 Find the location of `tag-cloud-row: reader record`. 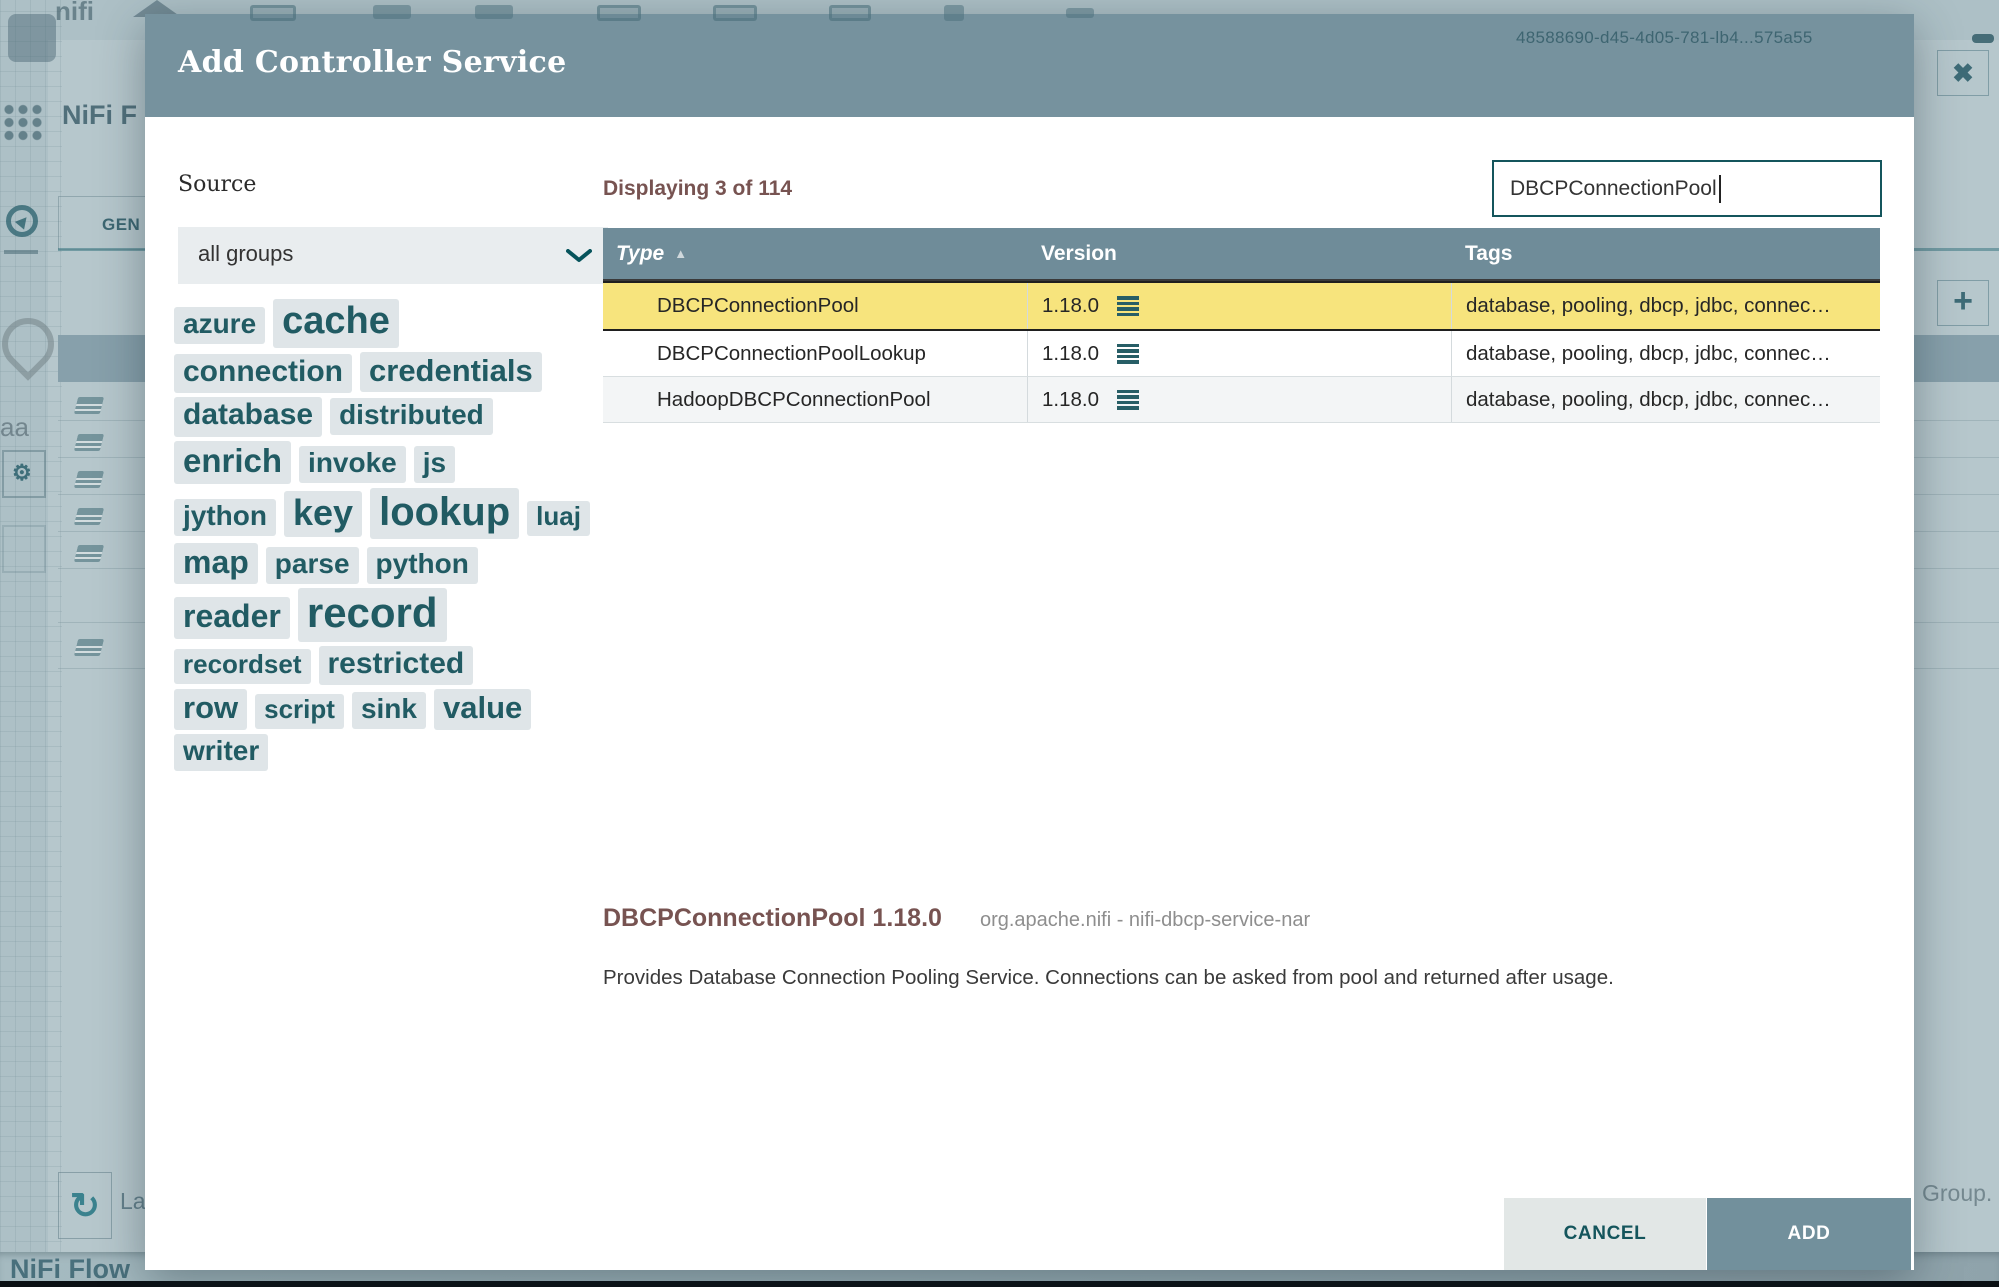

tag-cloud-row: reader record is located at coordinates (397, 614).